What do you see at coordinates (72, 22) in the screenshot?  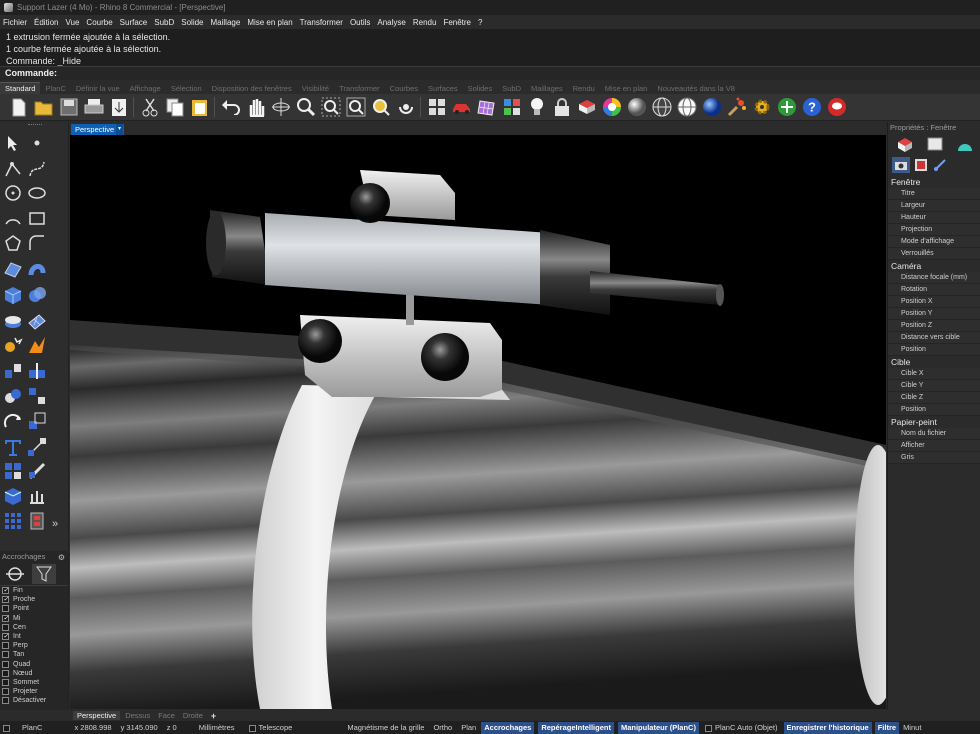 I see `menu-vue: Vue` at bounding box center [72, 22].